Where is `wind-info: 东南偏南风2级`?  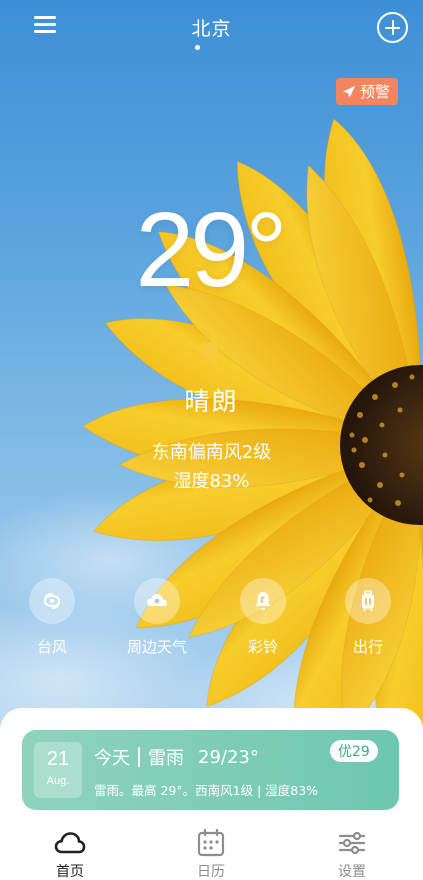
wind-info: 东南偏南风2级 is located at coordinates (211, 452).